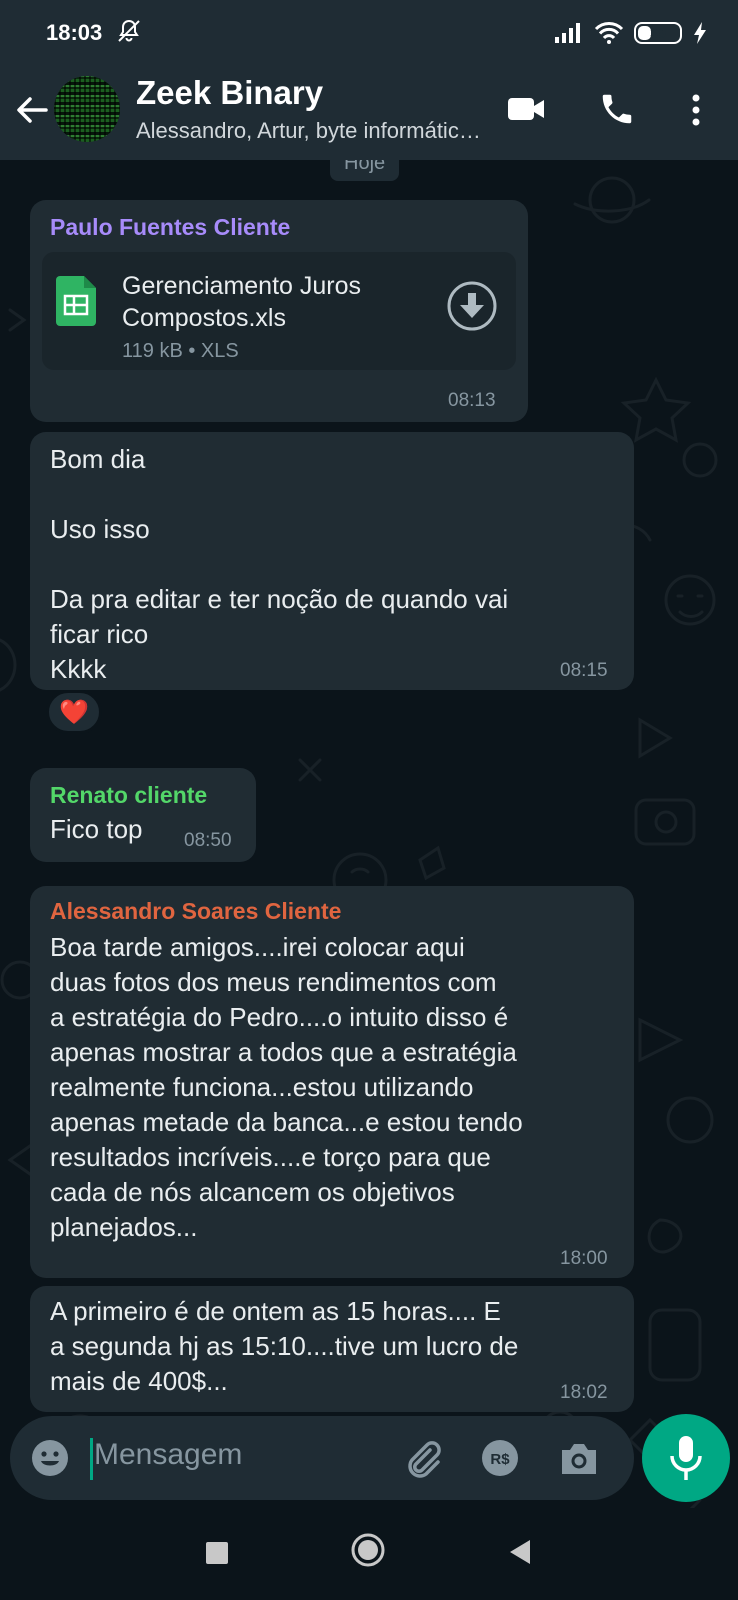 This screenshot has width=738, height=1600. I want to click on battery-icon: 39, so click(658, 33).